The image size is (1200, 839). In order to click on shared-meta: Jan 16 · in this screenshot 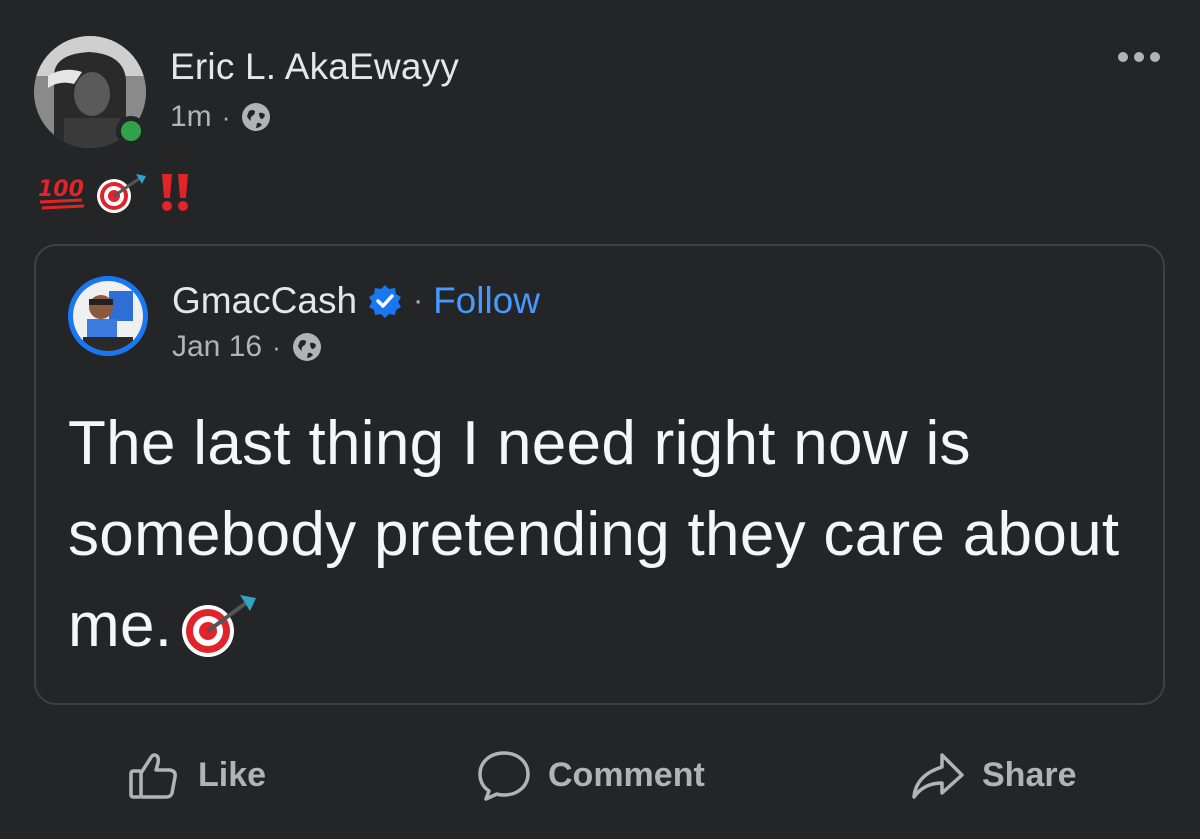, I will do `click(247, 347)`.